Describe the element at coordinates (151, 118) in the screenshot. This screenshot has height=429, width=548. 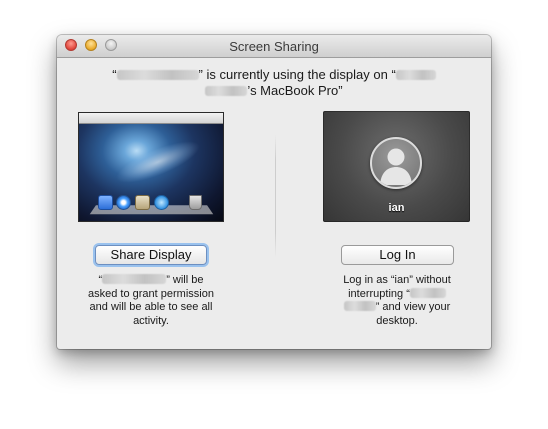
I see `preview-menu-bar` at that location.